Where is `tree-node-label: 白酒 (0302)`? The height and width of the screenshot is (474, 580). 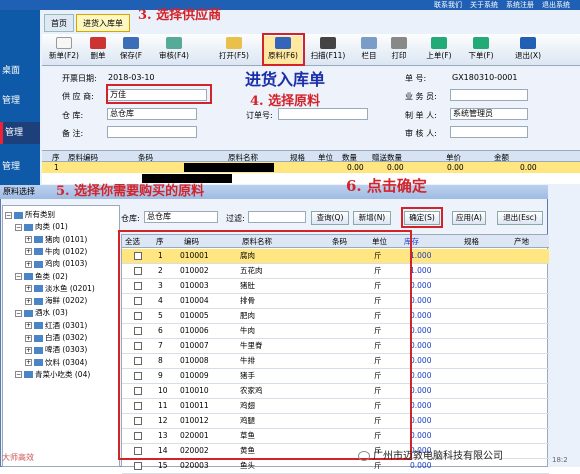 tree-node-label: 白酒 (0302) is located at coordinates (66, 337).